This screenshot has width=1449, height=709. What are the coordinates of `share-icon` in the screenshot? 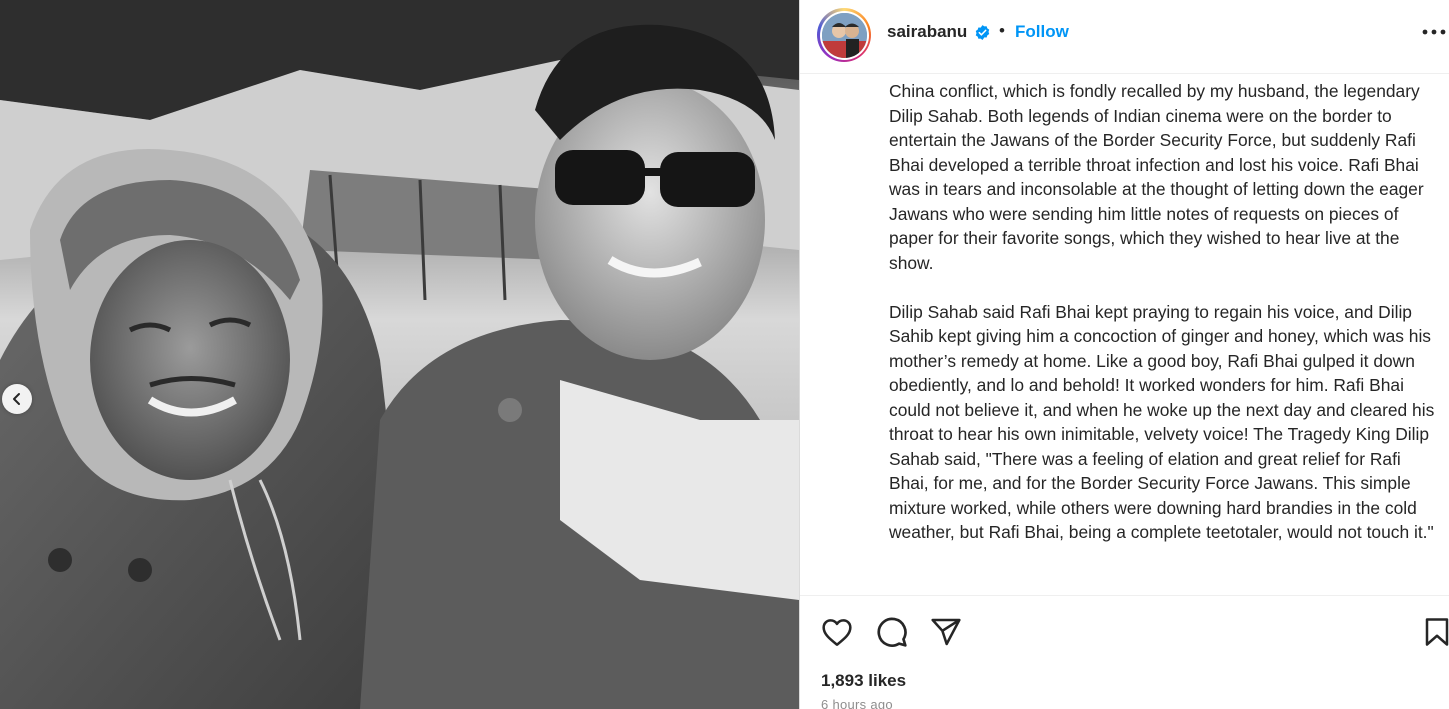 It's located at (946, 632).